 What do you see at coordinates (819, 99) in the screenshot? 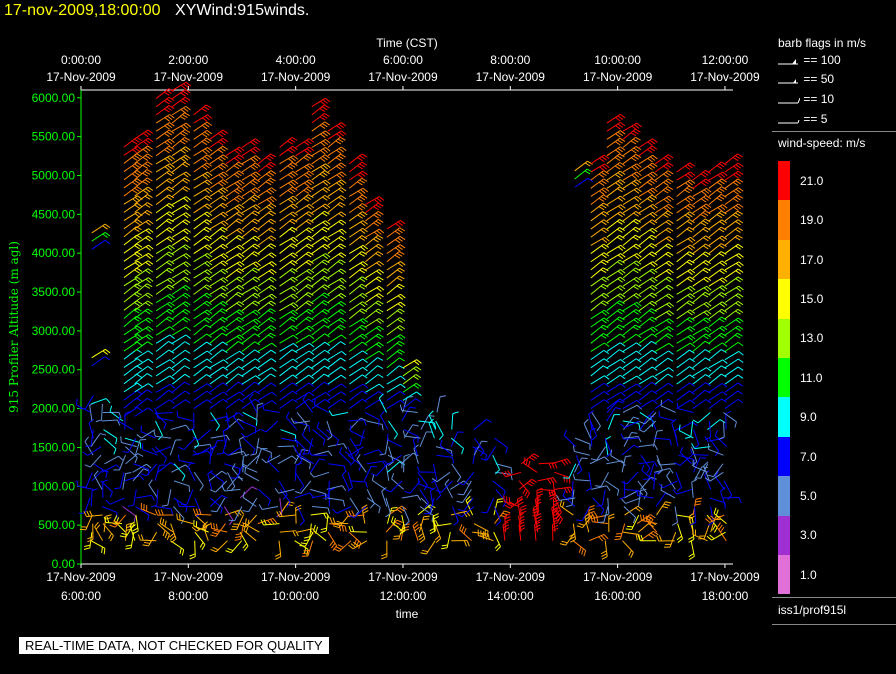
I see `barb-flag-10-label: == 10` at bounding box center [819, 99].